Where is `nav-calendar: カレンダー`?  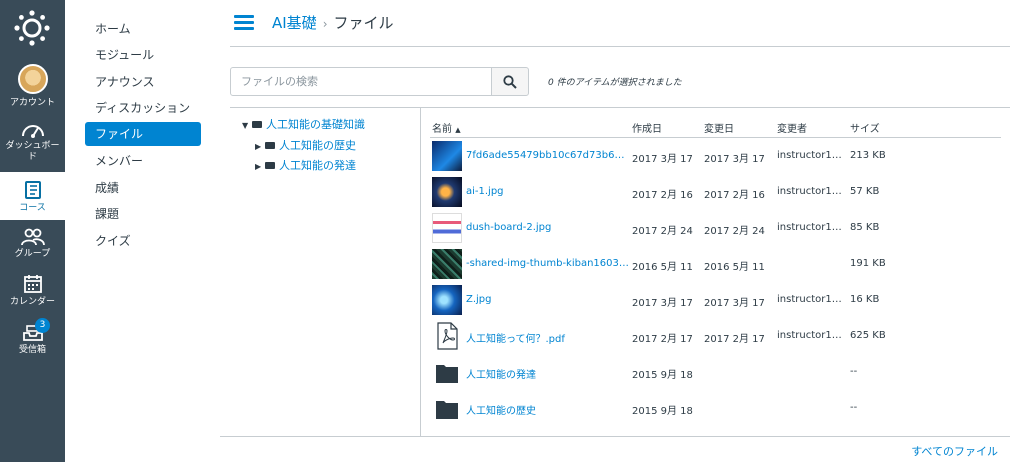
nav-calendar: カレンダー is located at coordinates (32, 291).